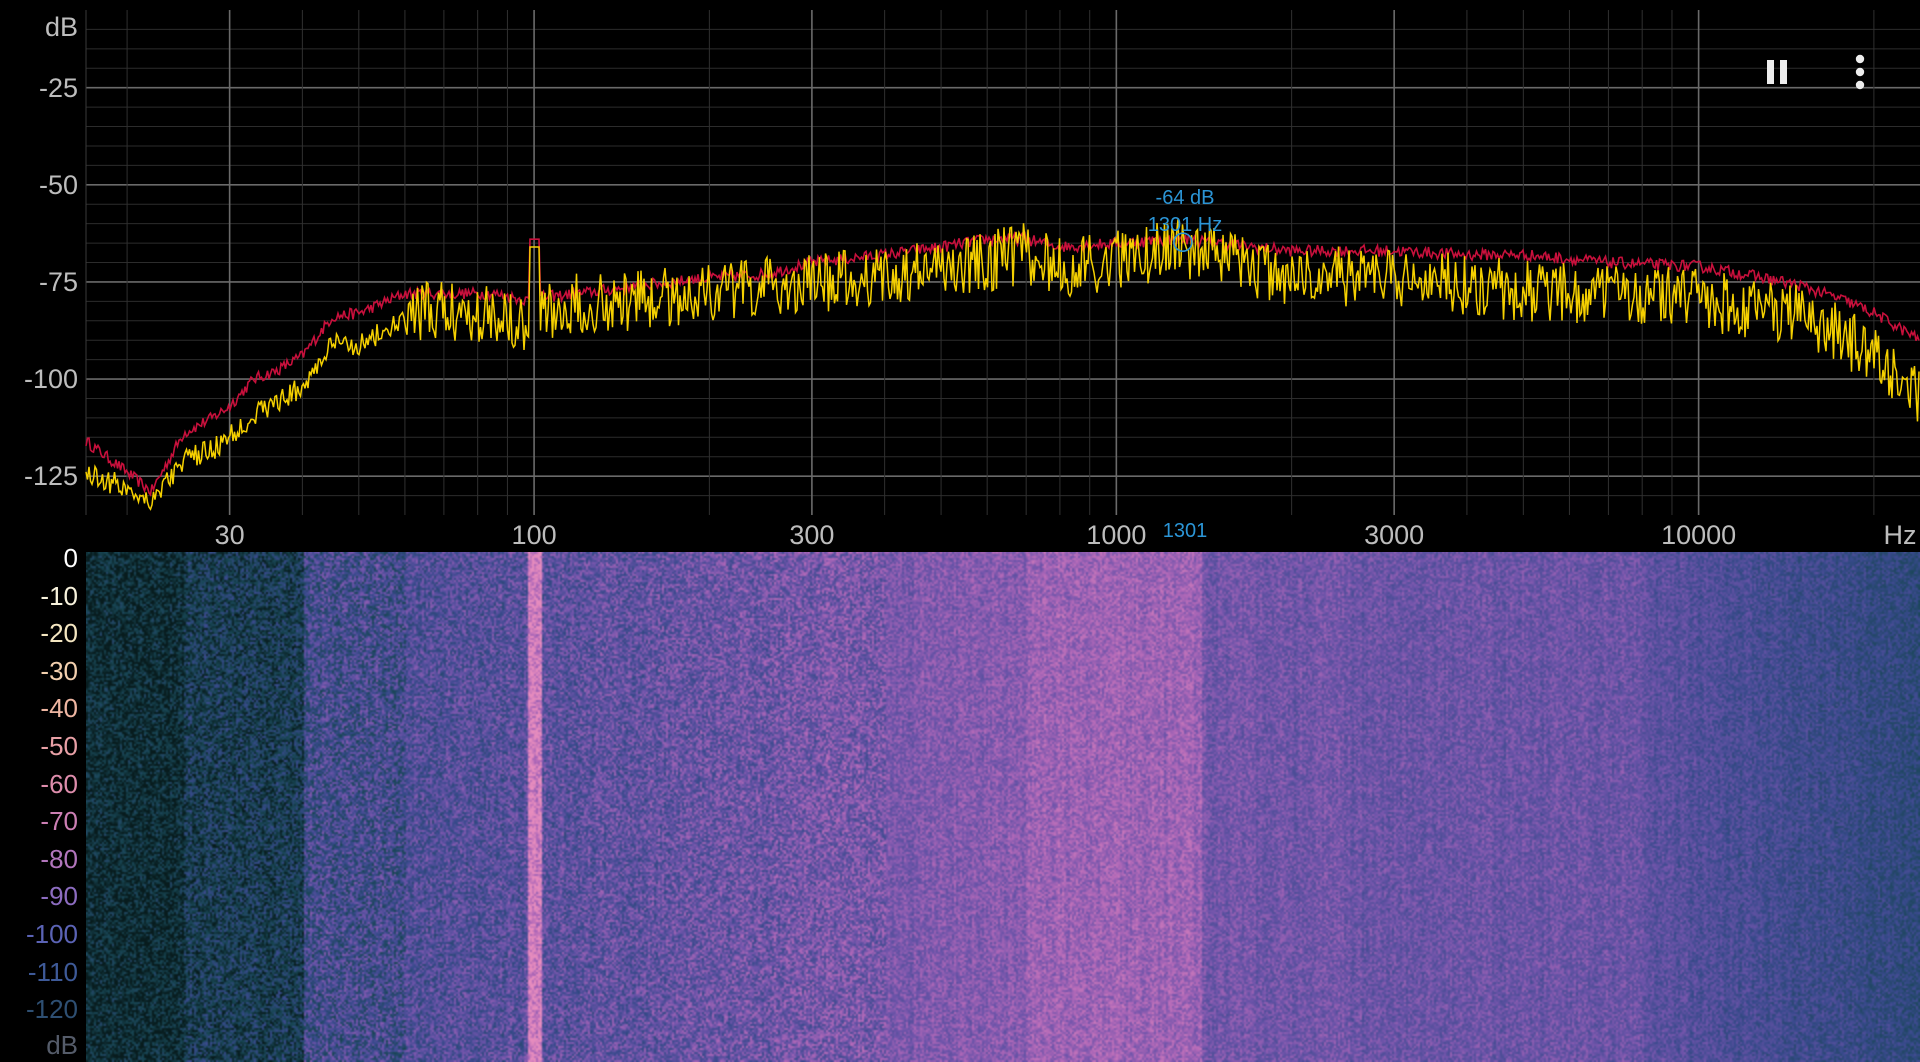 This screenshot has width=1920, height=1062. Describe the element at coordinates (1116, 535) in the screenshot. I see `x-tick-label: 1000` at that location.